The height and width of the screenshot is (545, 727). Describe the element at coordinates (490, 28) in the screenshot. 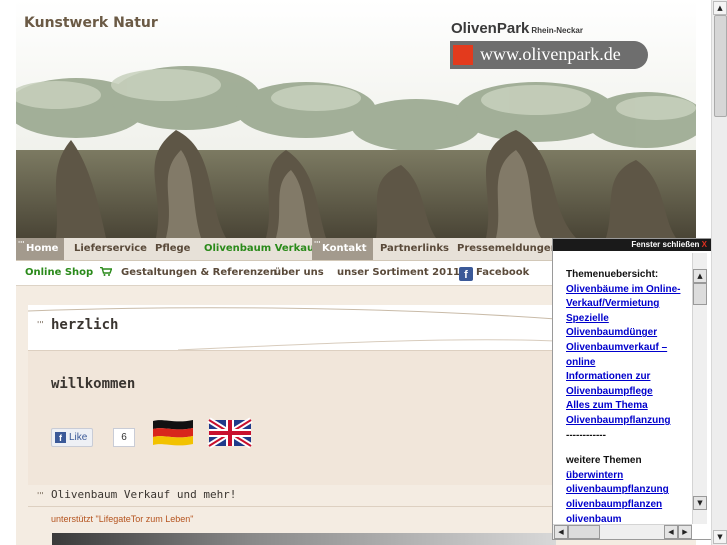

I see `logo-brand: OlivenPark` at that location.